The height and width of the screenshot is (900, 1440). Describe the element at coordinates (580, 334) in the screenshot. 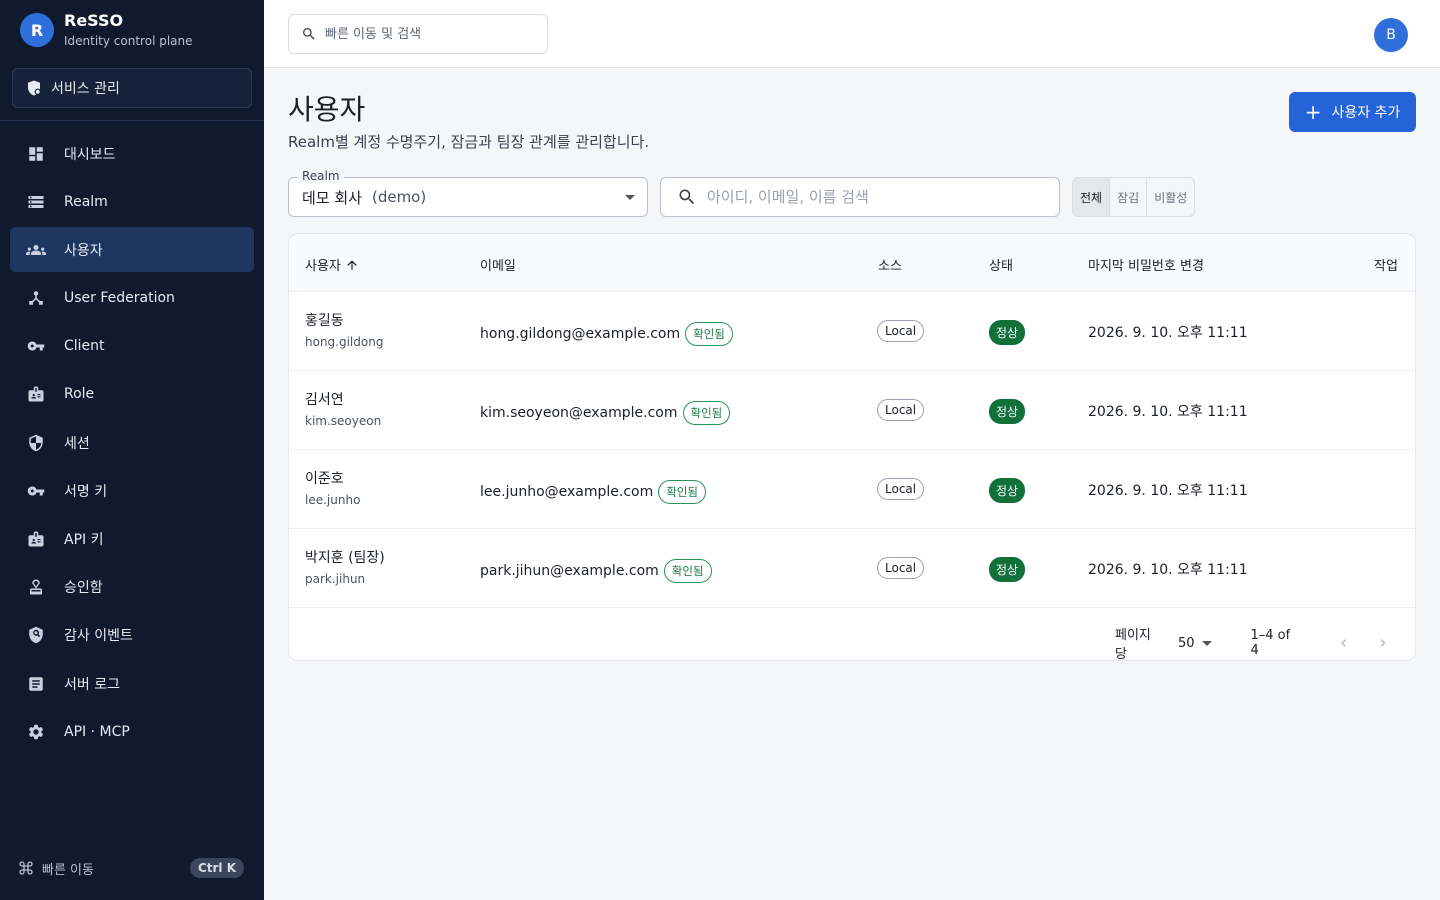

I see `email-text: hong.gildong@example.com` at that location.